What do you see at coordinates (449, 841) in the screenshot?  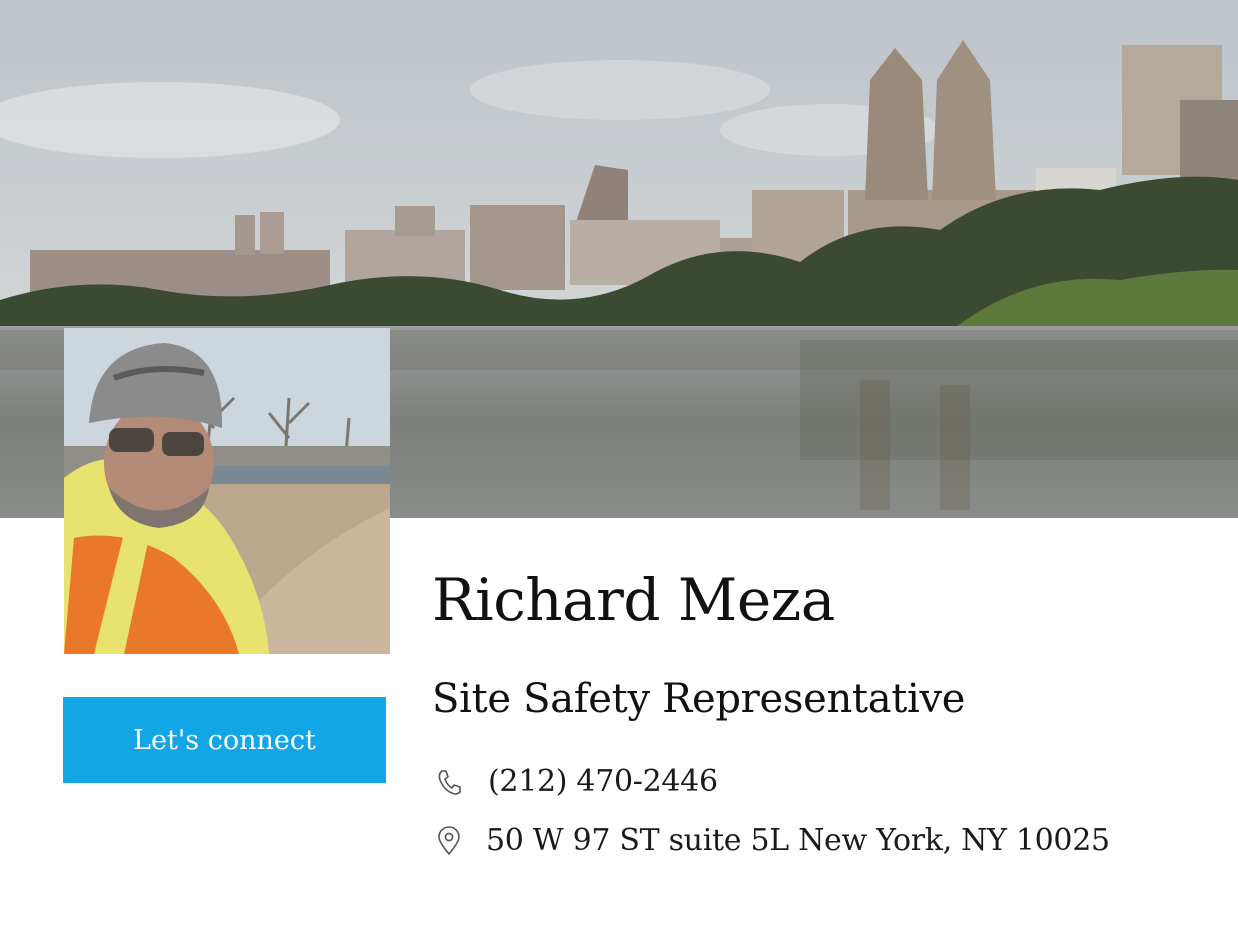 I see `map-pin-icon` at bounding box center [449, 841].